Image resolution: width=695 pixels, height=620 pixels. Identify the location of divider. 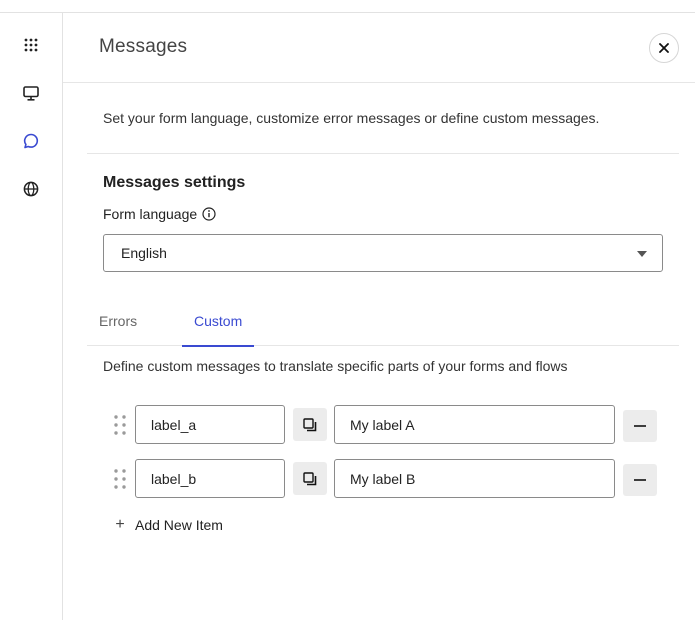
(383, 153).